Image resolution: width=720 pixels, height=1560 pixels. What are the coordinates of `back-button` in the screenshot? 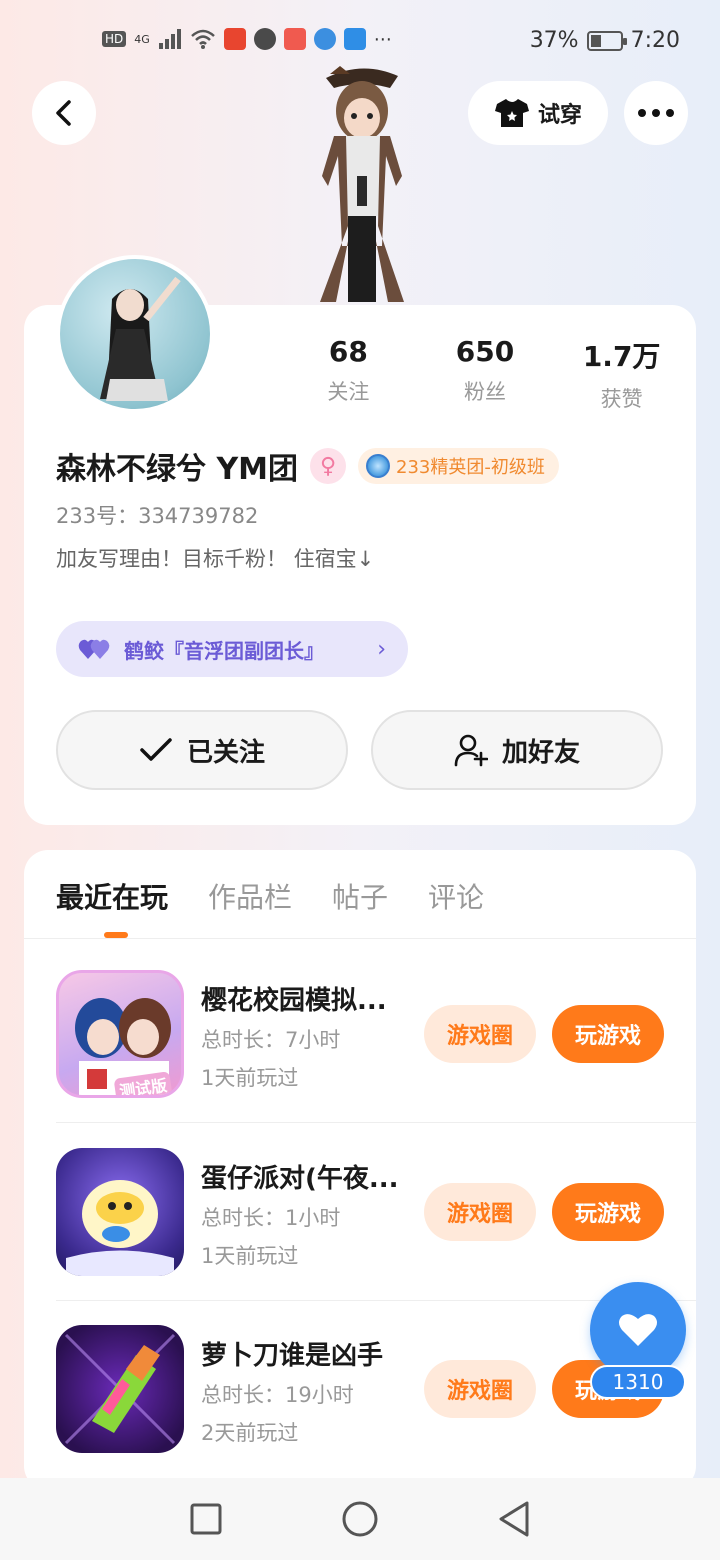 It's located at (64, 113).